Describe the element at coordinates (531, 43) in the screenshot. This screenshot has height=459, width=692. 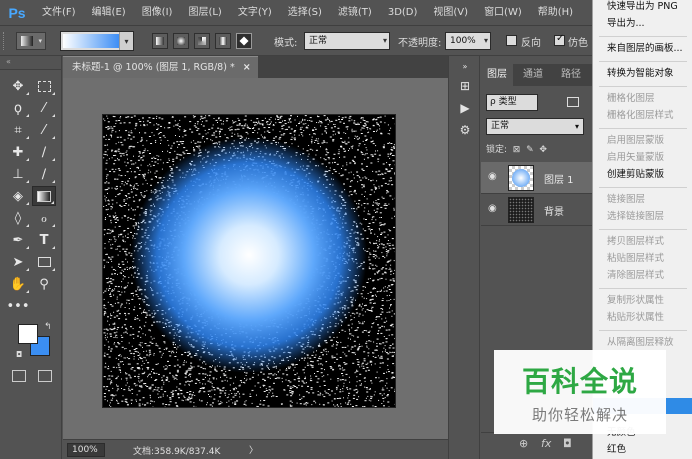
I see `reverse-label: 反向` at that location.